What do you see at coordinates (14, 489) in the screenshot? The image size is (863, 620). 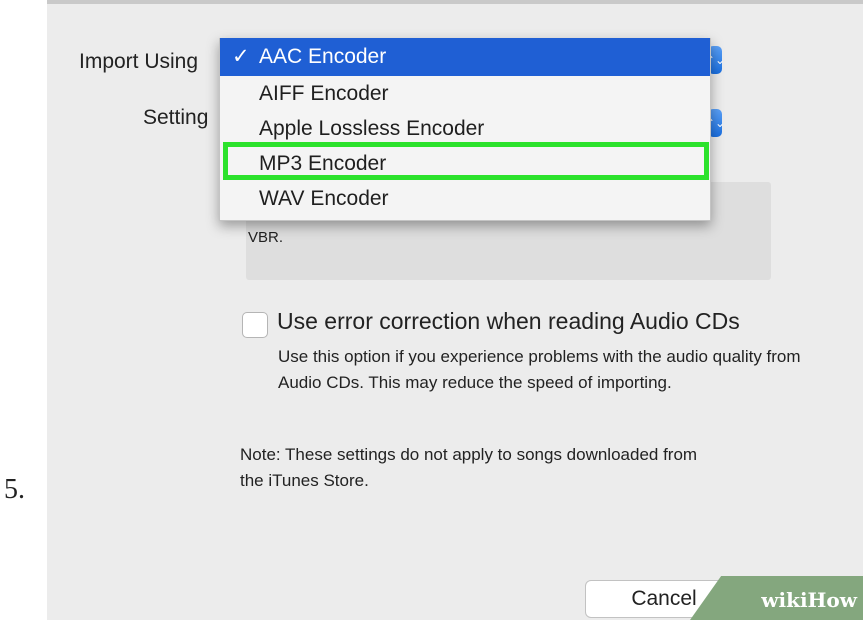 I see `step-number: 5.` at bounding box center [14, 489].